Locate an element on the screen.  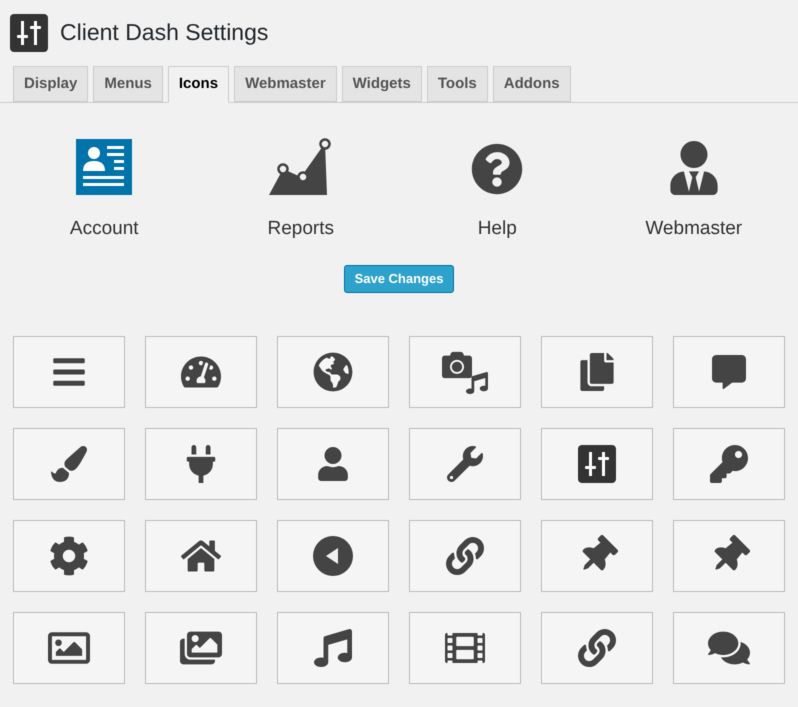
music-note-icon is located at coordinates (333, 647).